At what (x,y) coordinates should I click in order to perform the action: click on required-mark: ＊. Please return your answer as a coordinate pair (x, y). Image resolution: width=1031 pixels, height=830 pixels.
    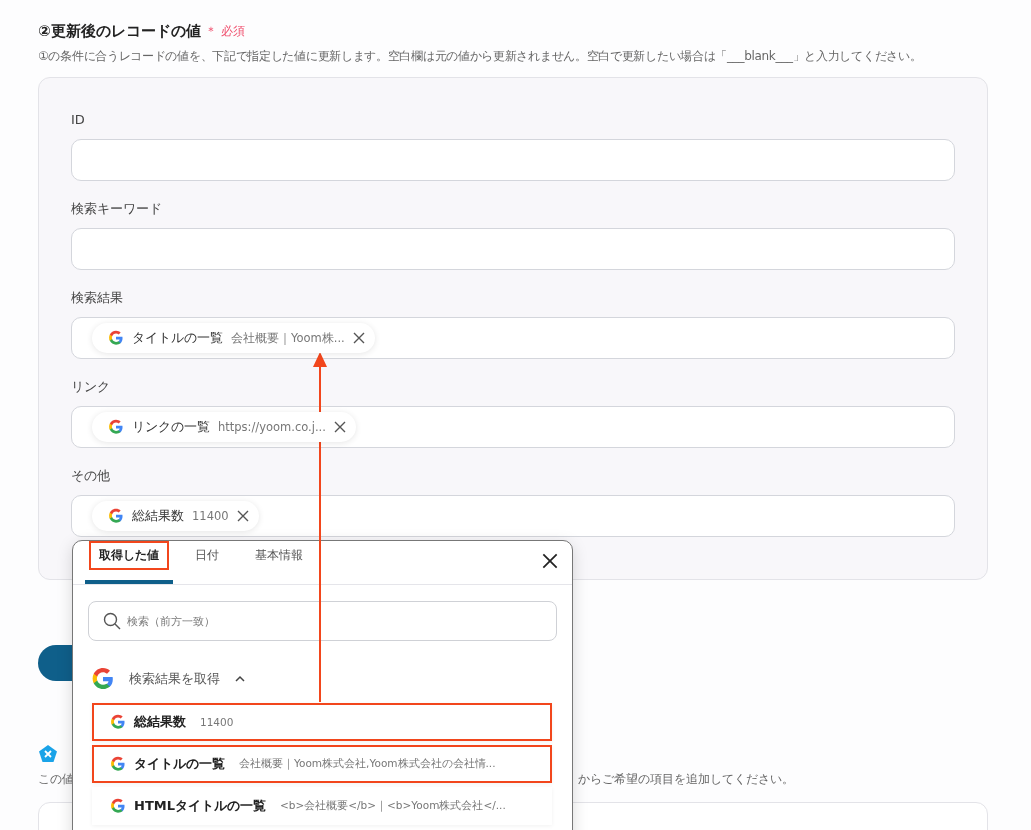
    Looking at the image, I should click on (210, 31).